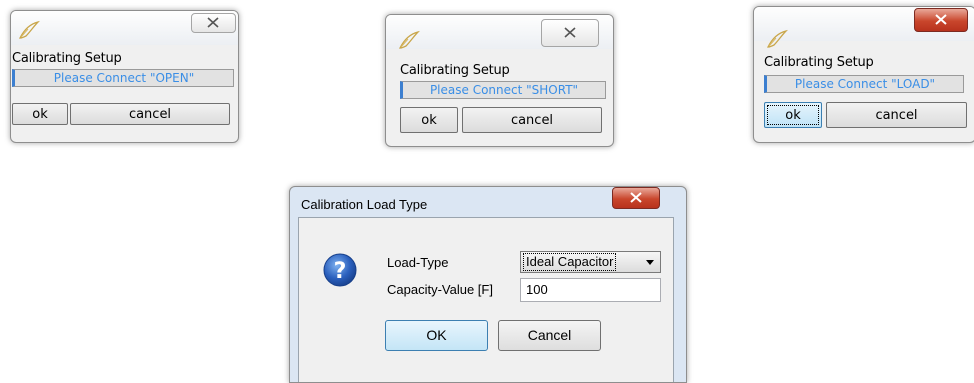  I want to click on chevron-down-icon, so click(650, 262).